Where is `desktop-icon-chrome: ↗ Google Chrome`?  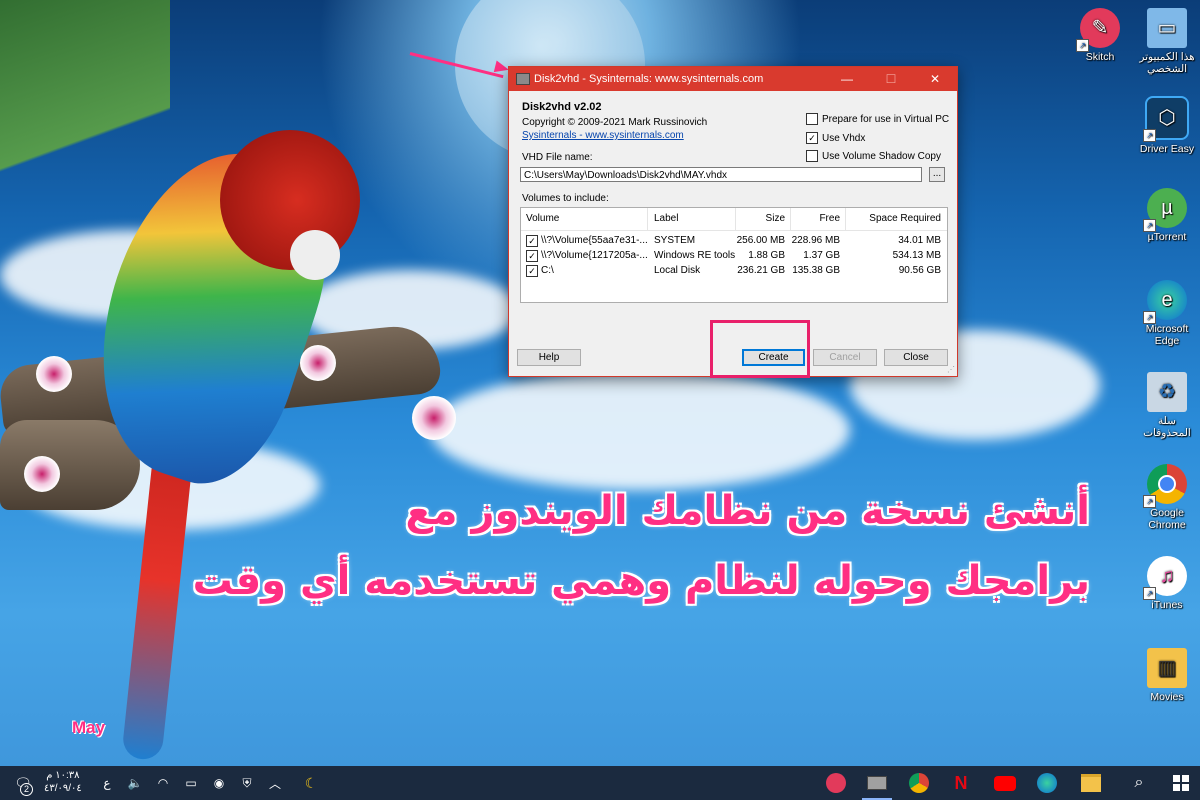 desktop-icon-chrome: ↗ Google Chrome is located at coordinates (1167, 497).